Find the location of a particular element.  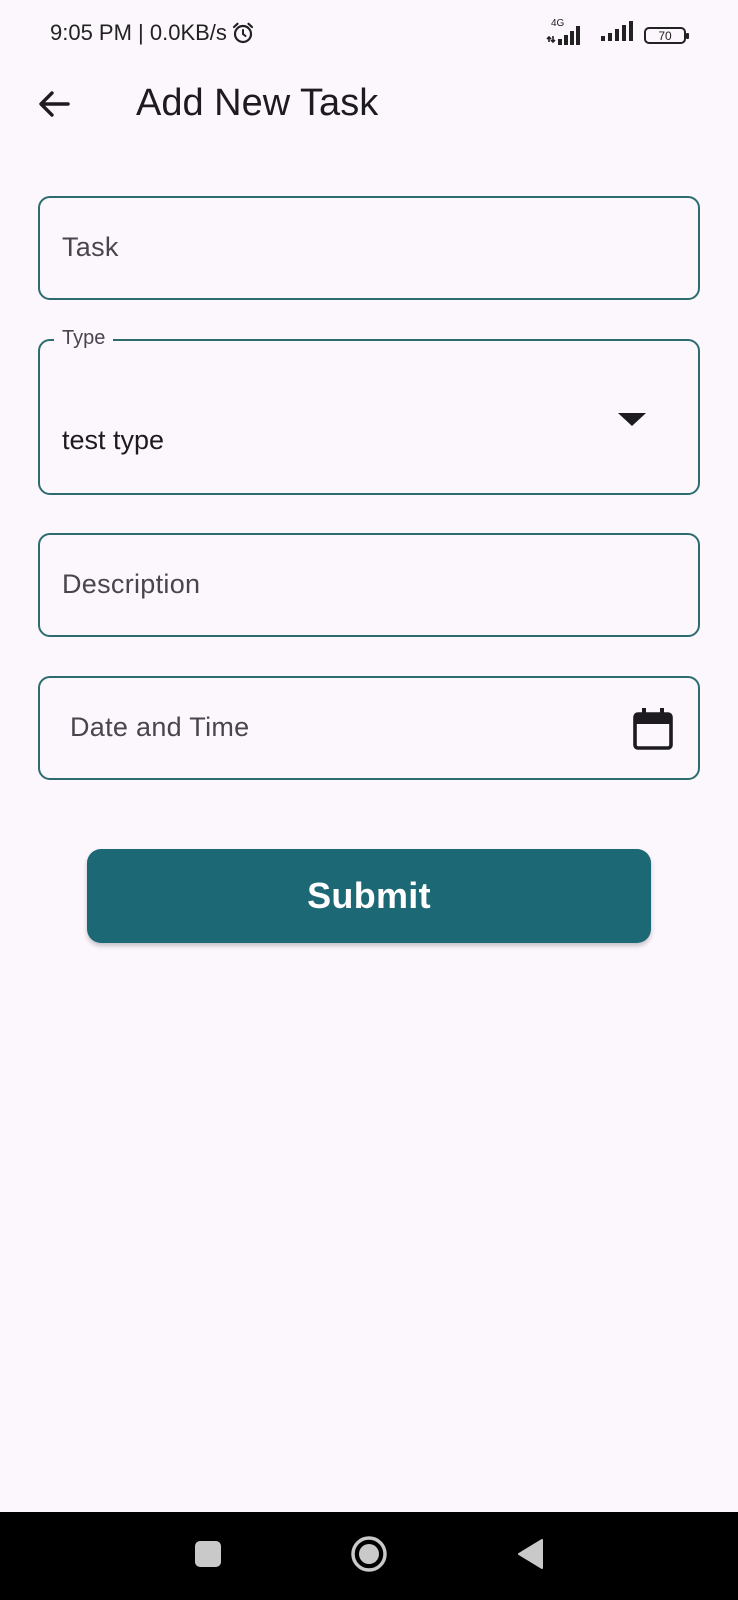

type-dropdown: Type test type is located at coordinates (369, 411).